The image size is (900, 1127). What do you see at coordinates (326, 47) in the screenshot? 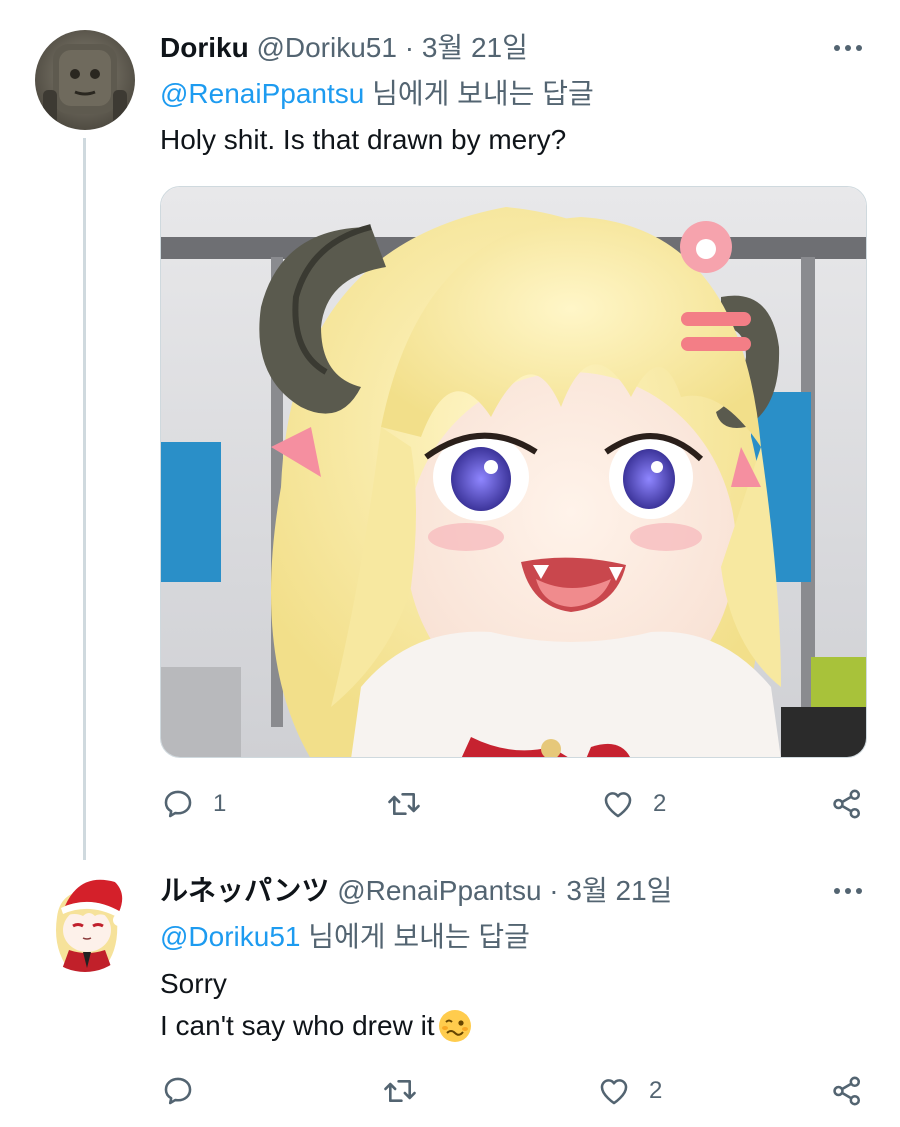
I see `user-handle: @Doriku51` at bounding box center [326, 47].